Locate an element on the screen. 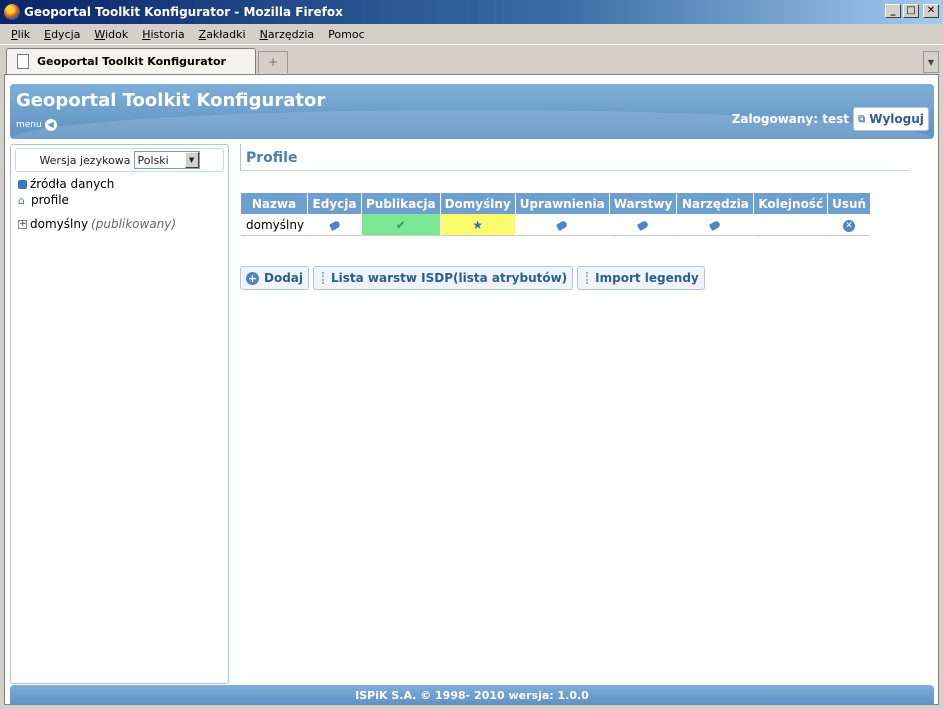 This screenshot has height=709, width=943. dropdown-arrow-icon: ▼ is located at coordinates (191, 160).